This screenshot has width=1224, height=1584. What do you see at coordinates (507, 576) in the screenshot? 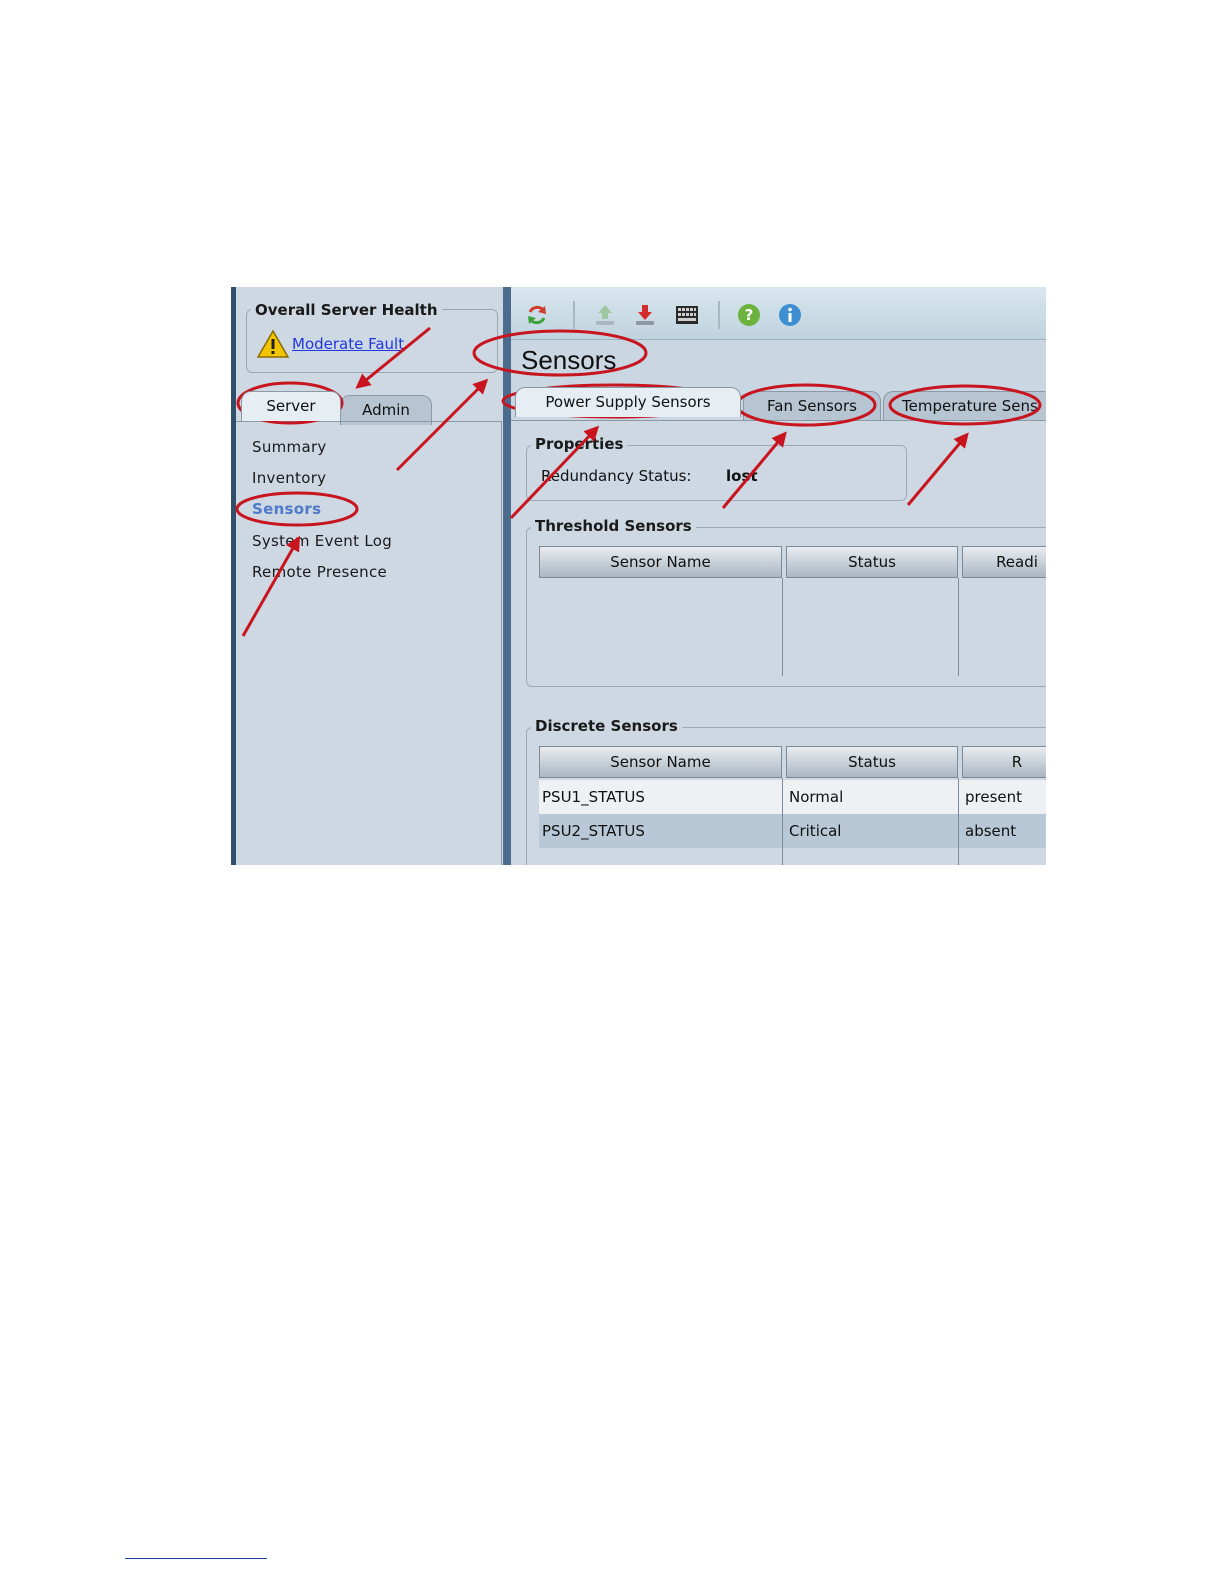
I see `pane-splitter` at bounding box center [507, 576].